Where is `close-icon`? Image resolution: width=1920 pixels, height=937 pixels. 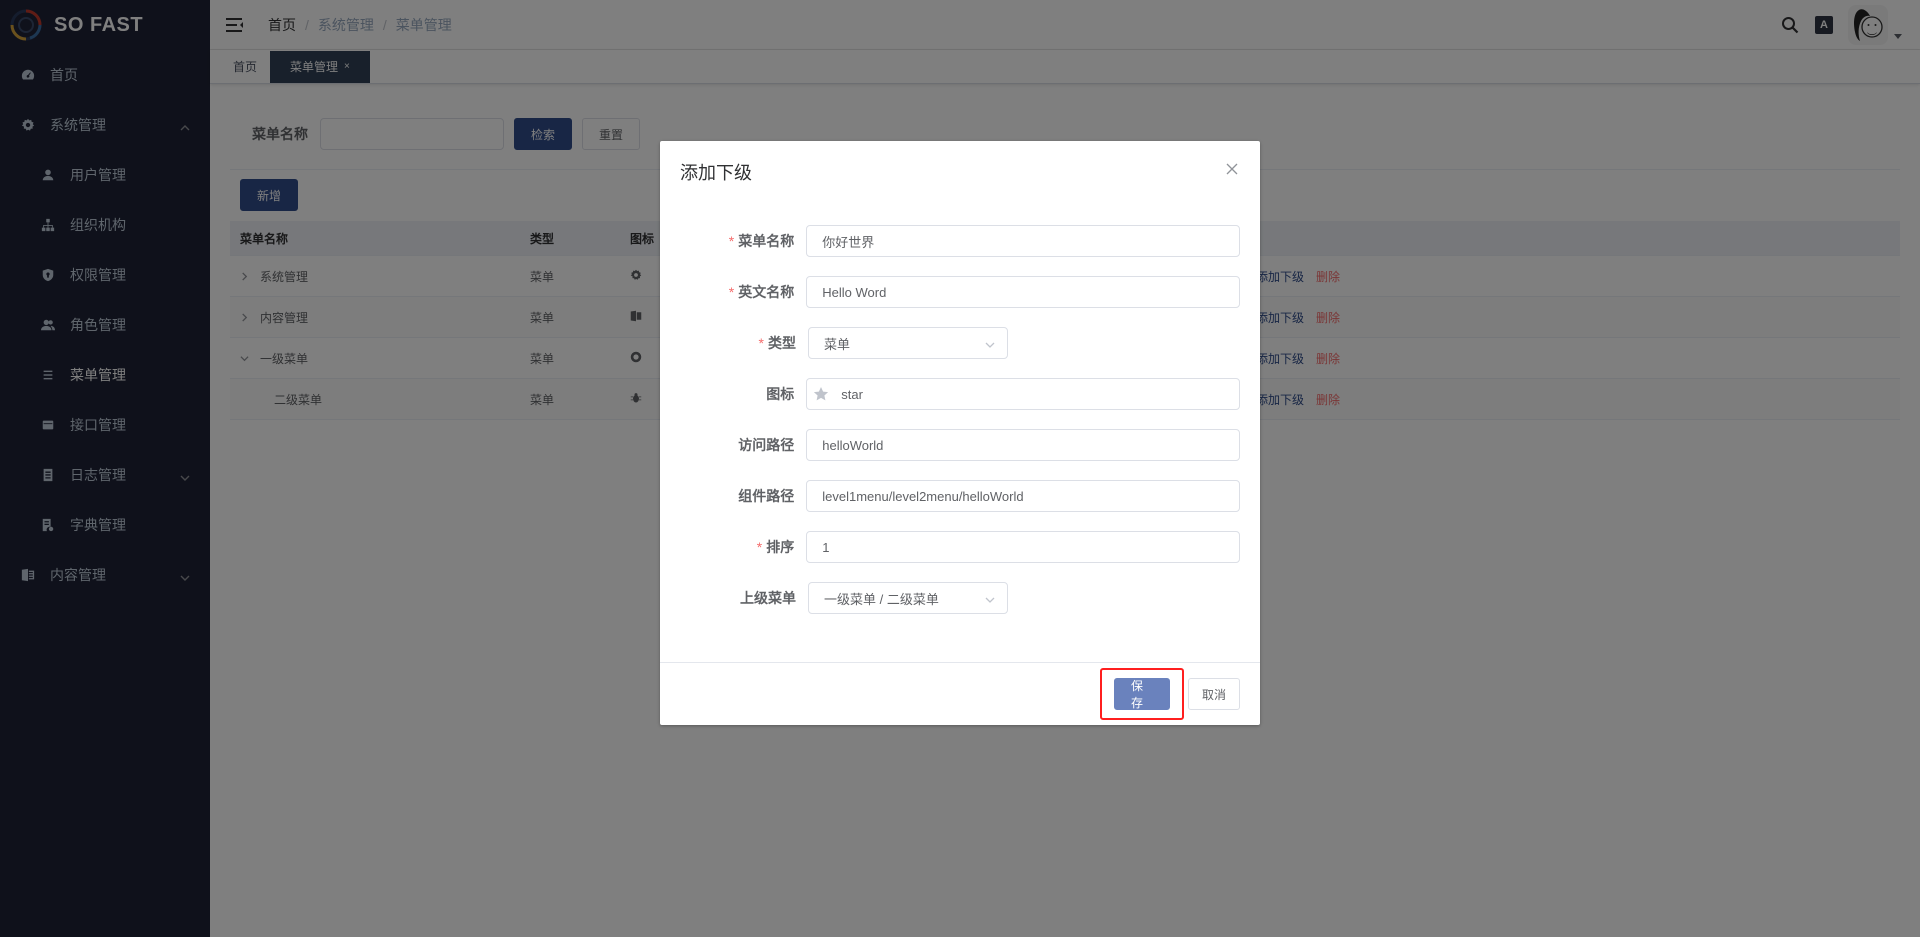
close-icon is located at coordinates (1233, 170).